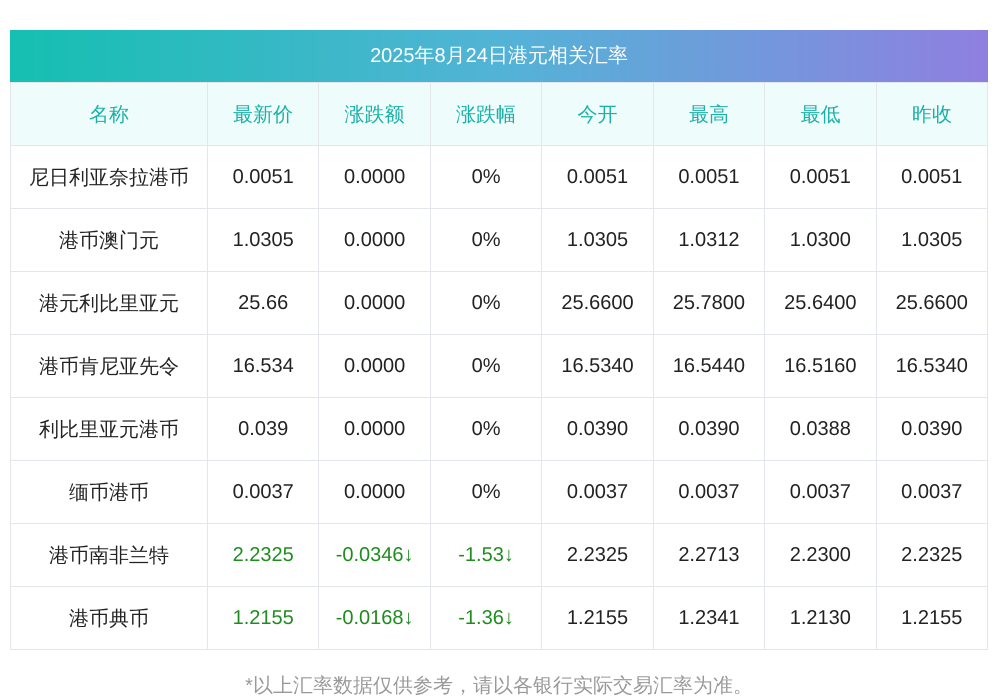  I want to click on column-header: 涨跌额, so click(374, 114).